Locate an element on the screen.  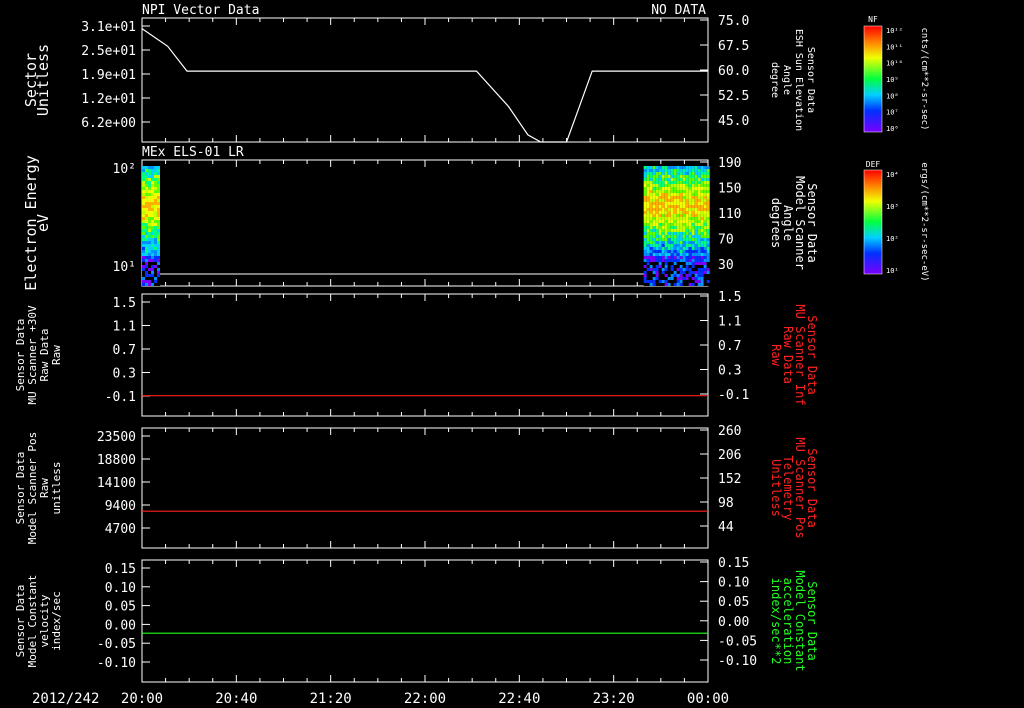
colorbar-bottom-tick-label: 10³ is located at coordinates (892, 207).